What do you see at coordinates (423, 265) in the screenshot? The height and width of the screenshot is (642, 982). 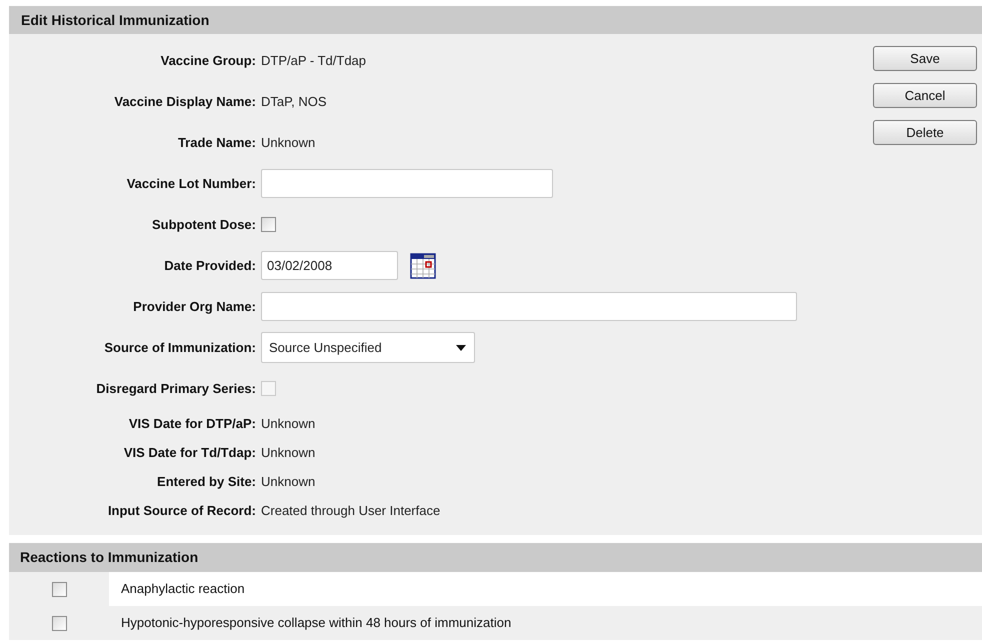 I see `calendar-icon` at bounding box center [423, 265].